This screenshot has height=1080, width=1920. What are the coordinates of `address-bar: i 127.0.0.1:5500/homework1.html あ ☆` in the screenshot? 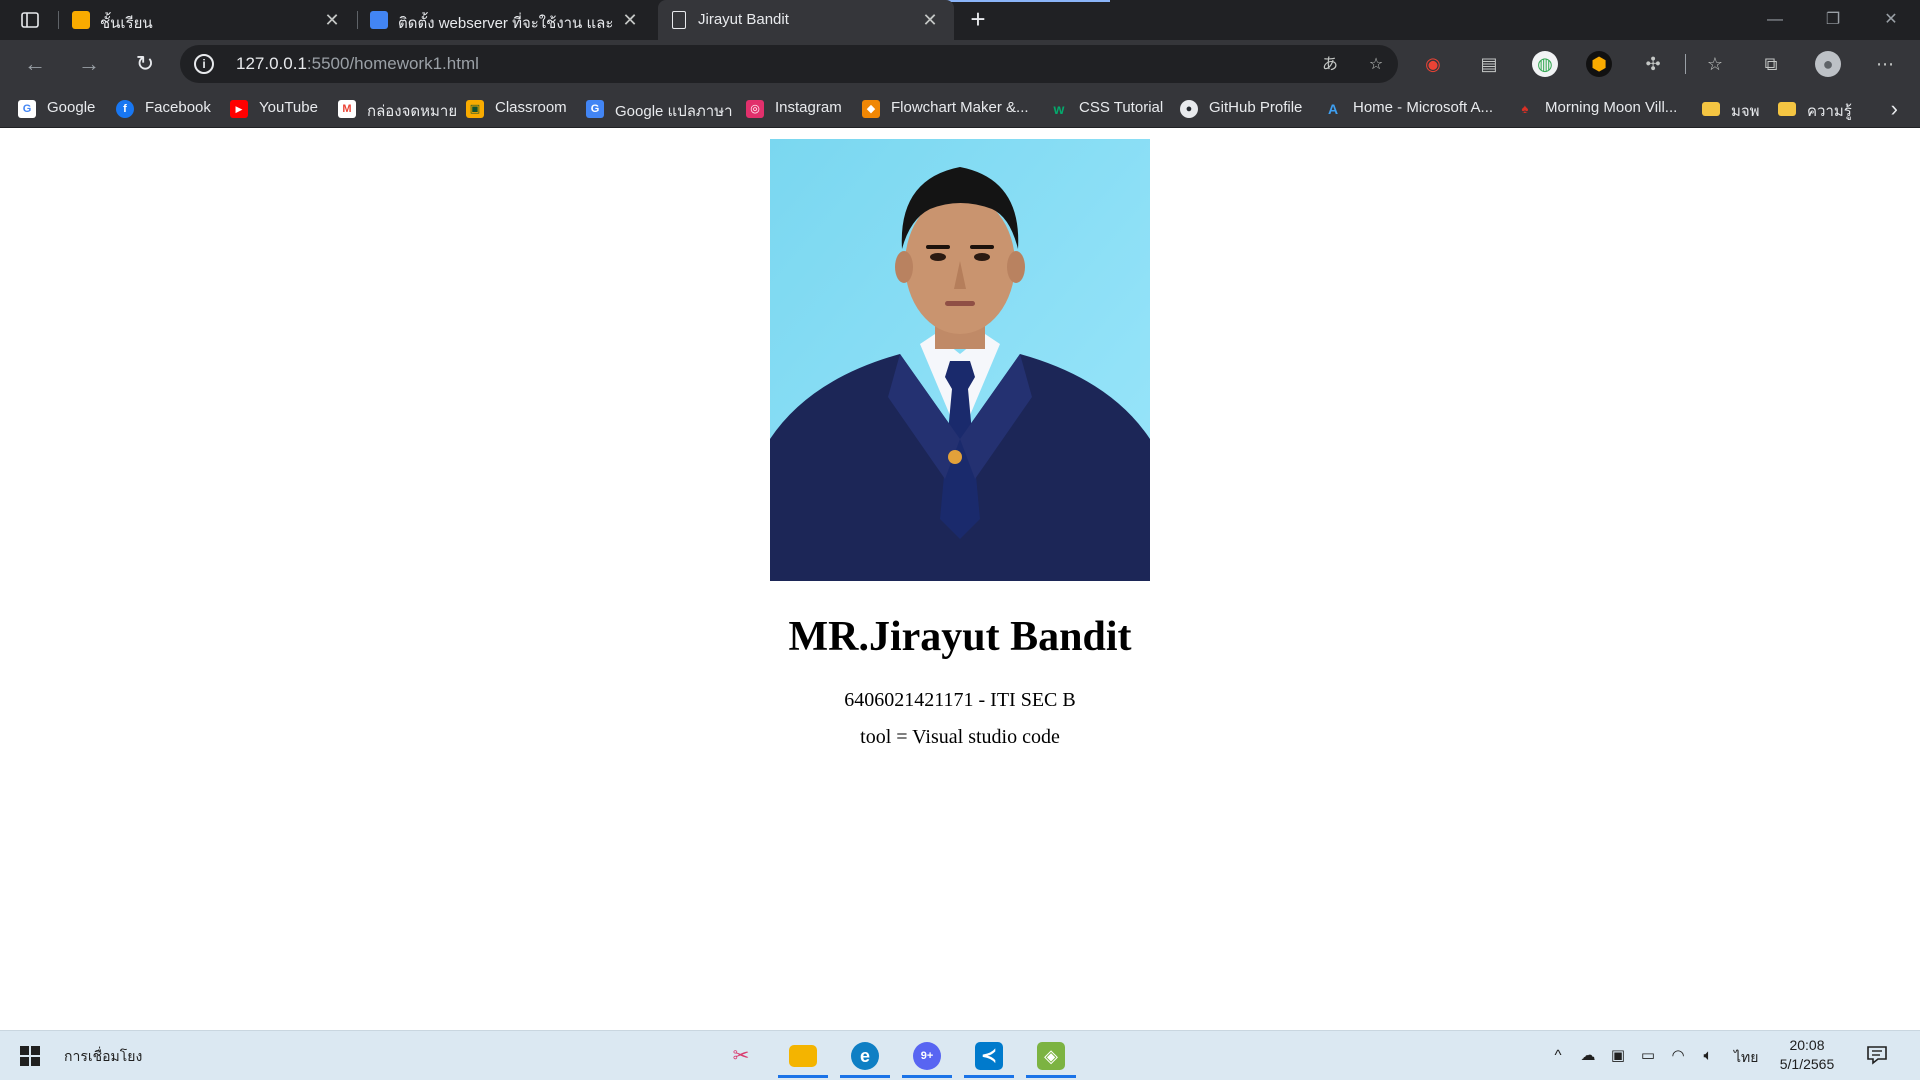 It's located at (789, 64).